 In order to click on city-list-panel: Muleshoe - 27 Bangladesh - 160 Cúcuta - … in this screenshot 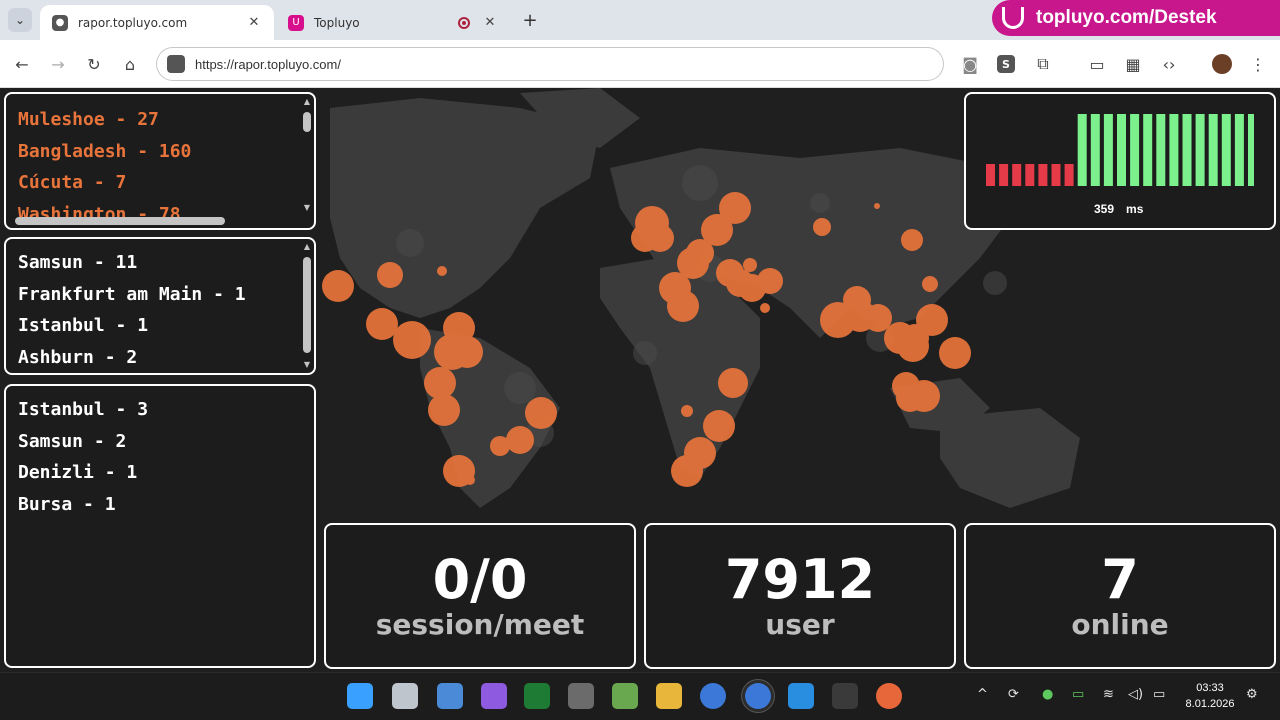, I will do `click(160, 161)`.